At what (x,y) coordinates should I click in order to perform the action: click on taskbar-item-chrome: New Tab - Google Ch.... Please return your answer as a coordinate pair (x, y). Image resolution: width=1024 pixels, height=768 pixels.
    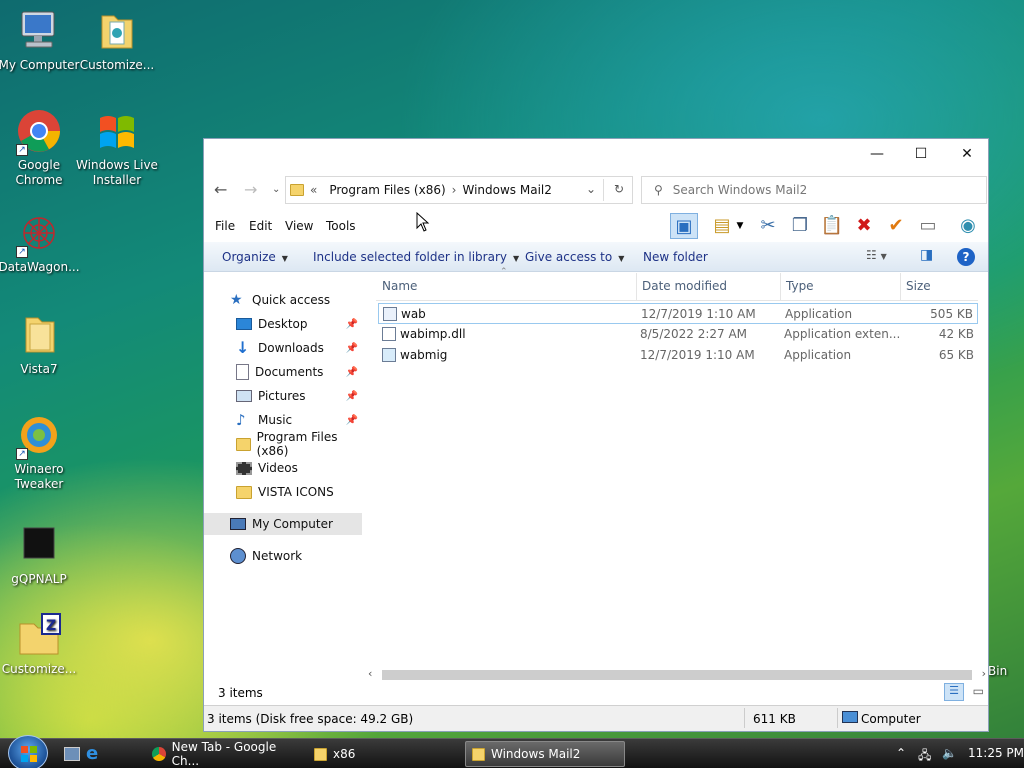
    Looking at the image, I should click on (225, 754).